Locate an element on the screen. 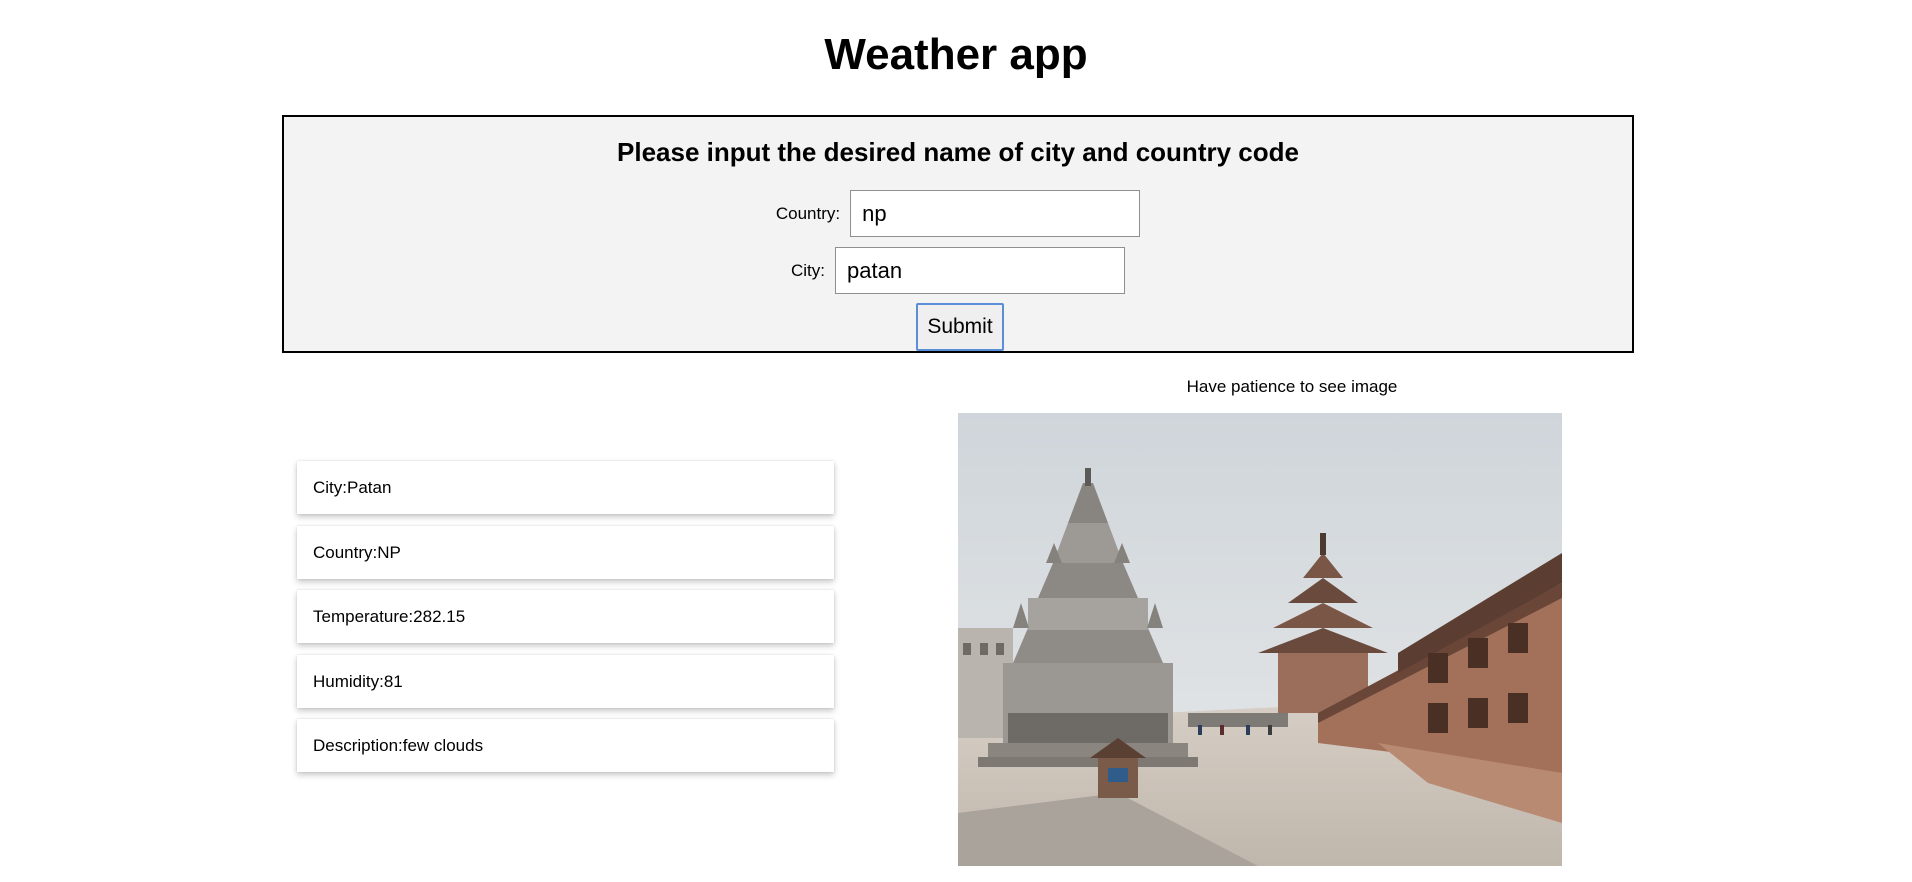 This screenshot has width=1912, height=882. country-input is located at coordinates (995, 213).